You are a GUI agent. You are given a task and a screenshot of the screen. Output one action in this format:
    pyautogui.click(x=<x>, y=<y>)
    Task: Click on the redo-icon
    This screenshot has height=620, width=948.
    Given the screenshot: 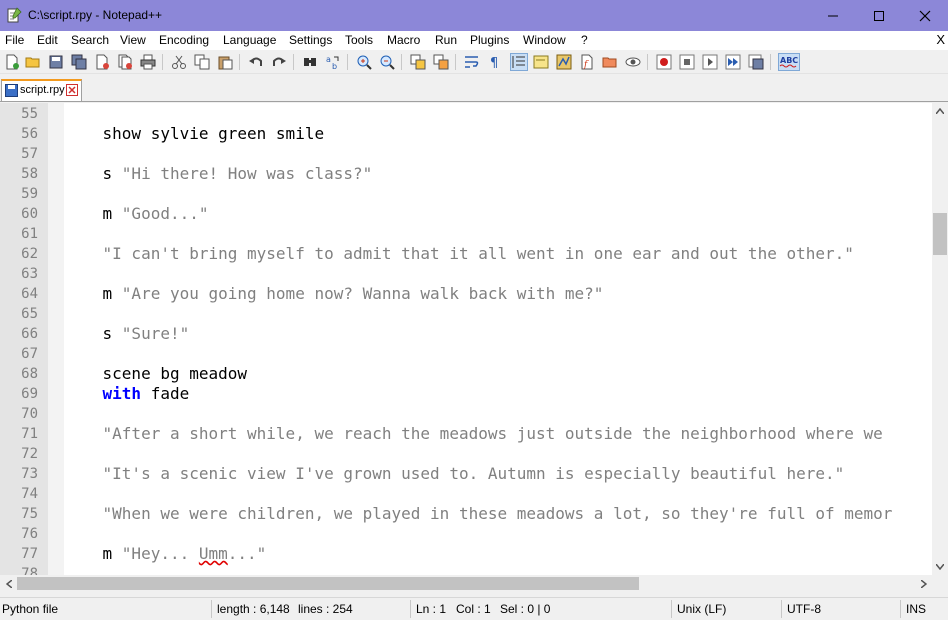 What is the action you would take?
    pyautogui.click(x=279, y=62)
    